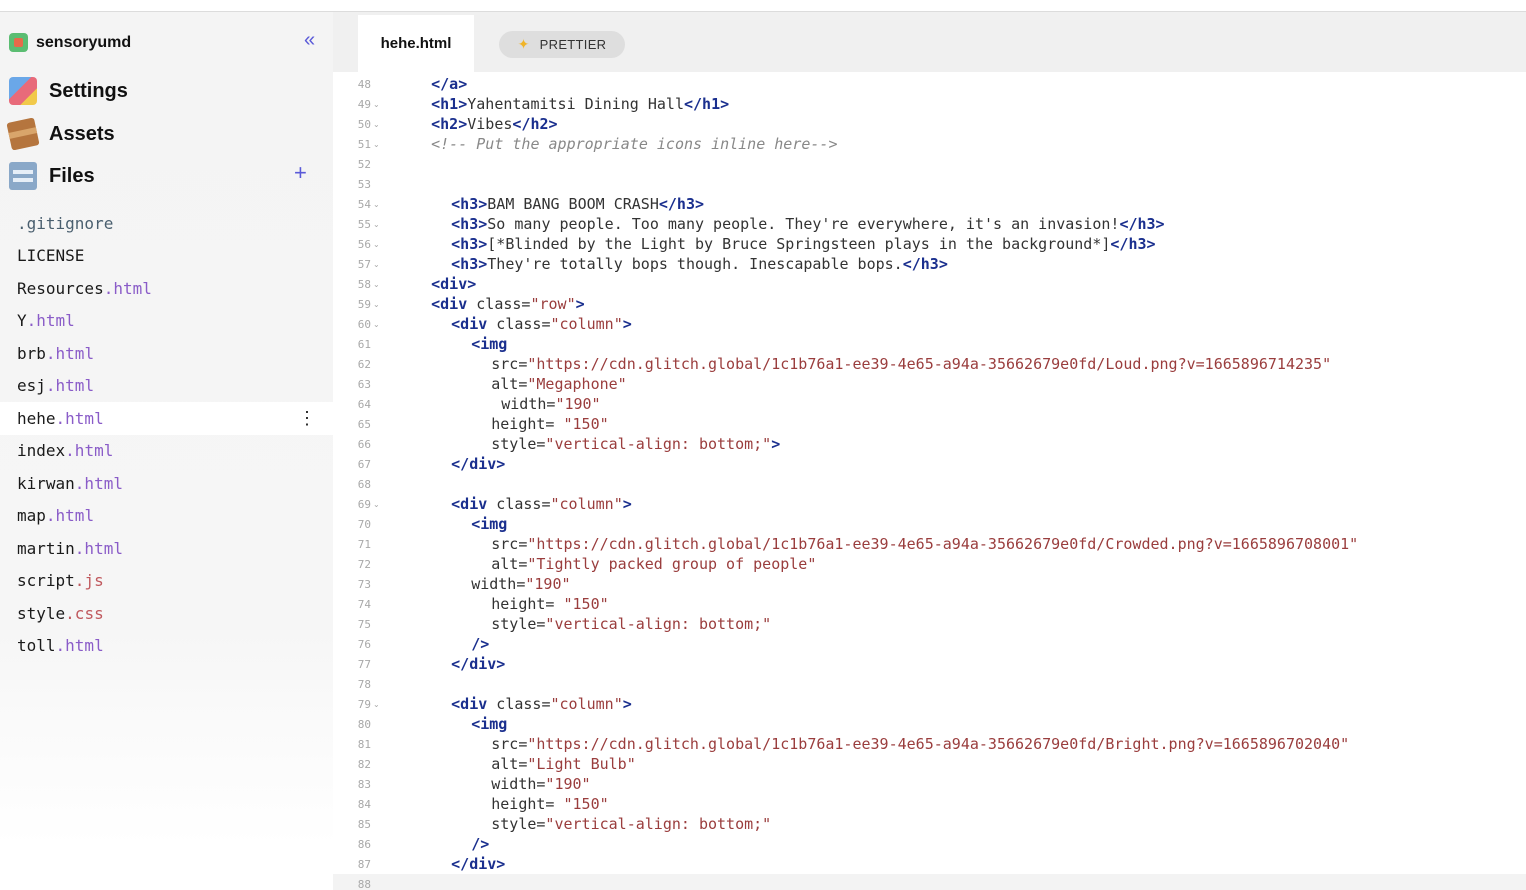 This screenshot has height=890, width=1526. What do you see at coordinates (166, 353) in the screenshot?
I see `file-item: brb .html` at bounding box center [166, 353].